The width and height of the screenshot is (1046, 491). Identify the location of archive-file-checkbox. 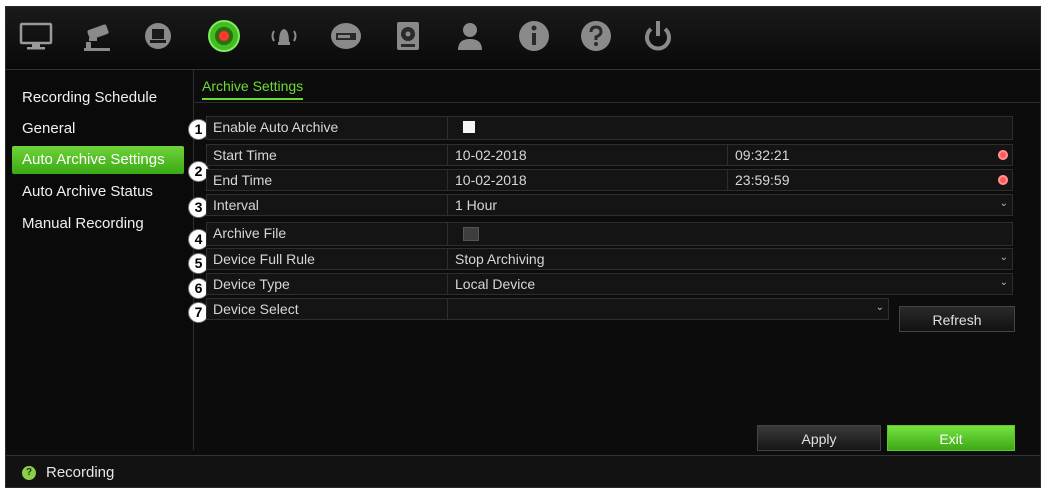
(471, 234).